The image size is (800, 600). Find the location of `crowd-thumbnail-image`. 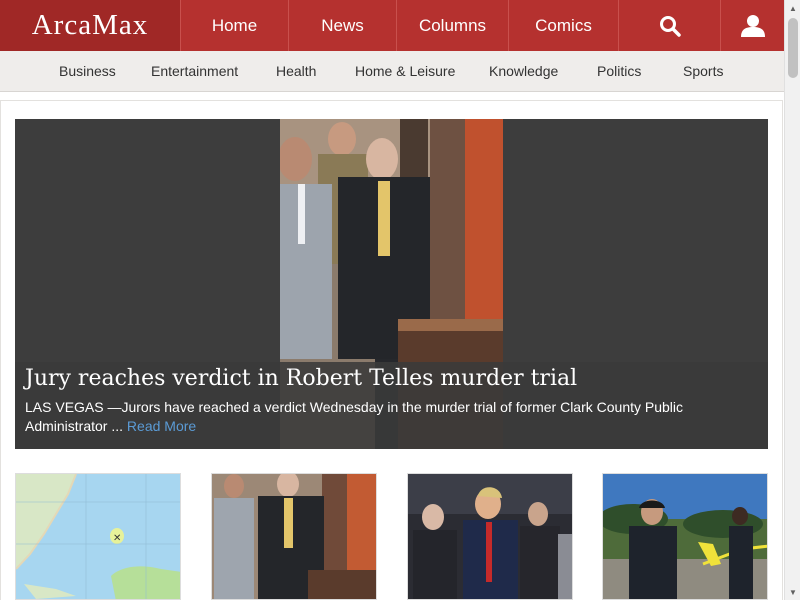

crowd-thumbnail-image is located at coordinates (490, 536).